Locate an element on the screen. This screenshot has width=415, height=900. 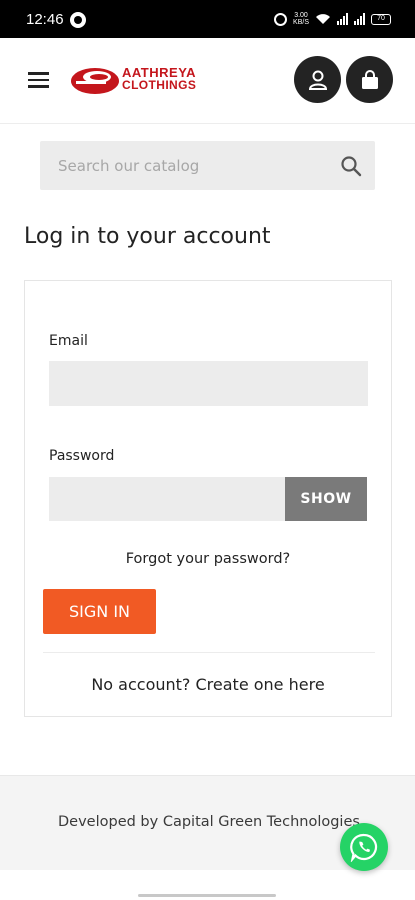
site-header: AATHREYA CLOTHINGS is located at coordinates (207, 81).